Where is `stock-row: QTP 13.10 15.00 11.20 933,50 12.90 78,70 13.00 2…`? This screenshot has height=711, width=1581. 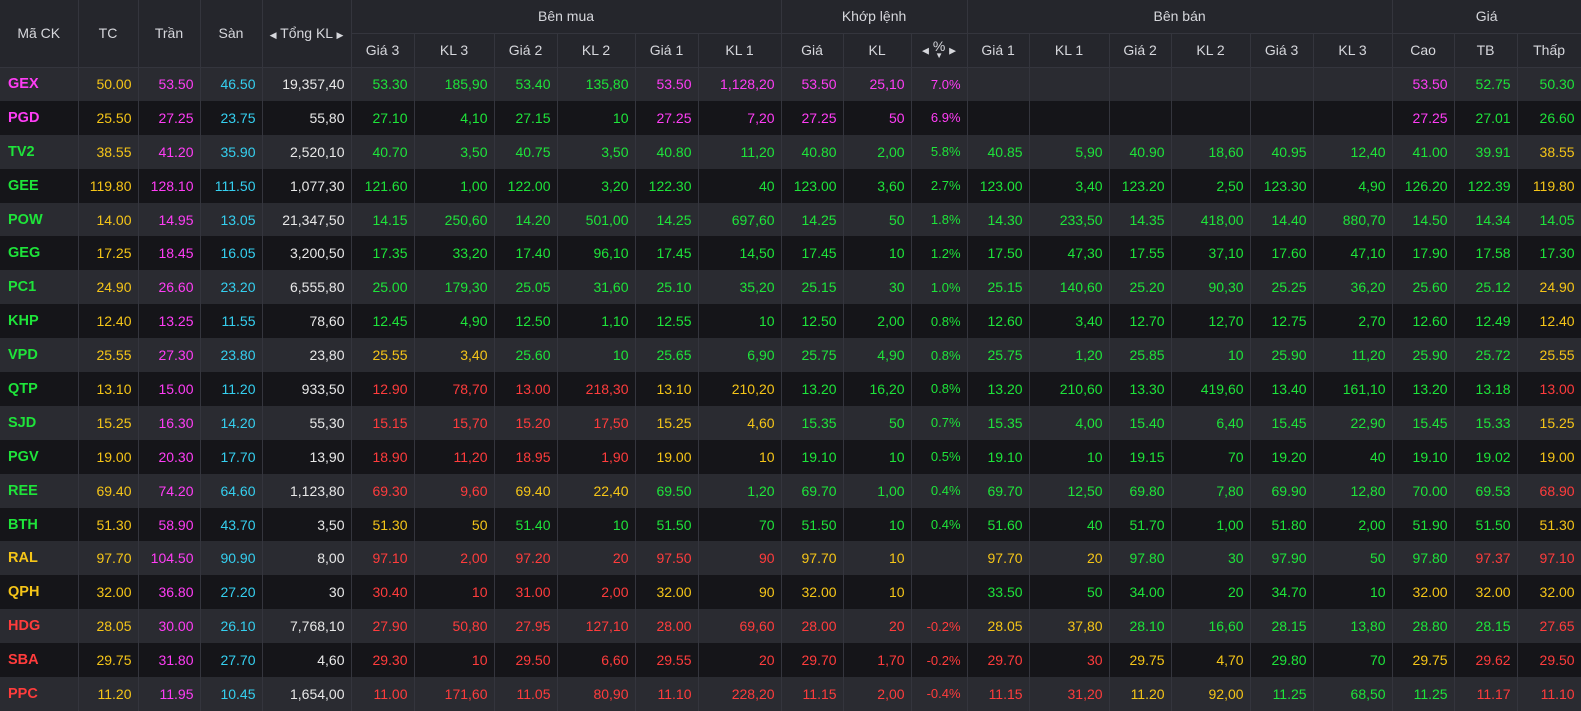
stock-row: QTP 13.10 15.00 11.20 933,50 12.90 78,70 13.00 2… is located at coordinates (790, 389).